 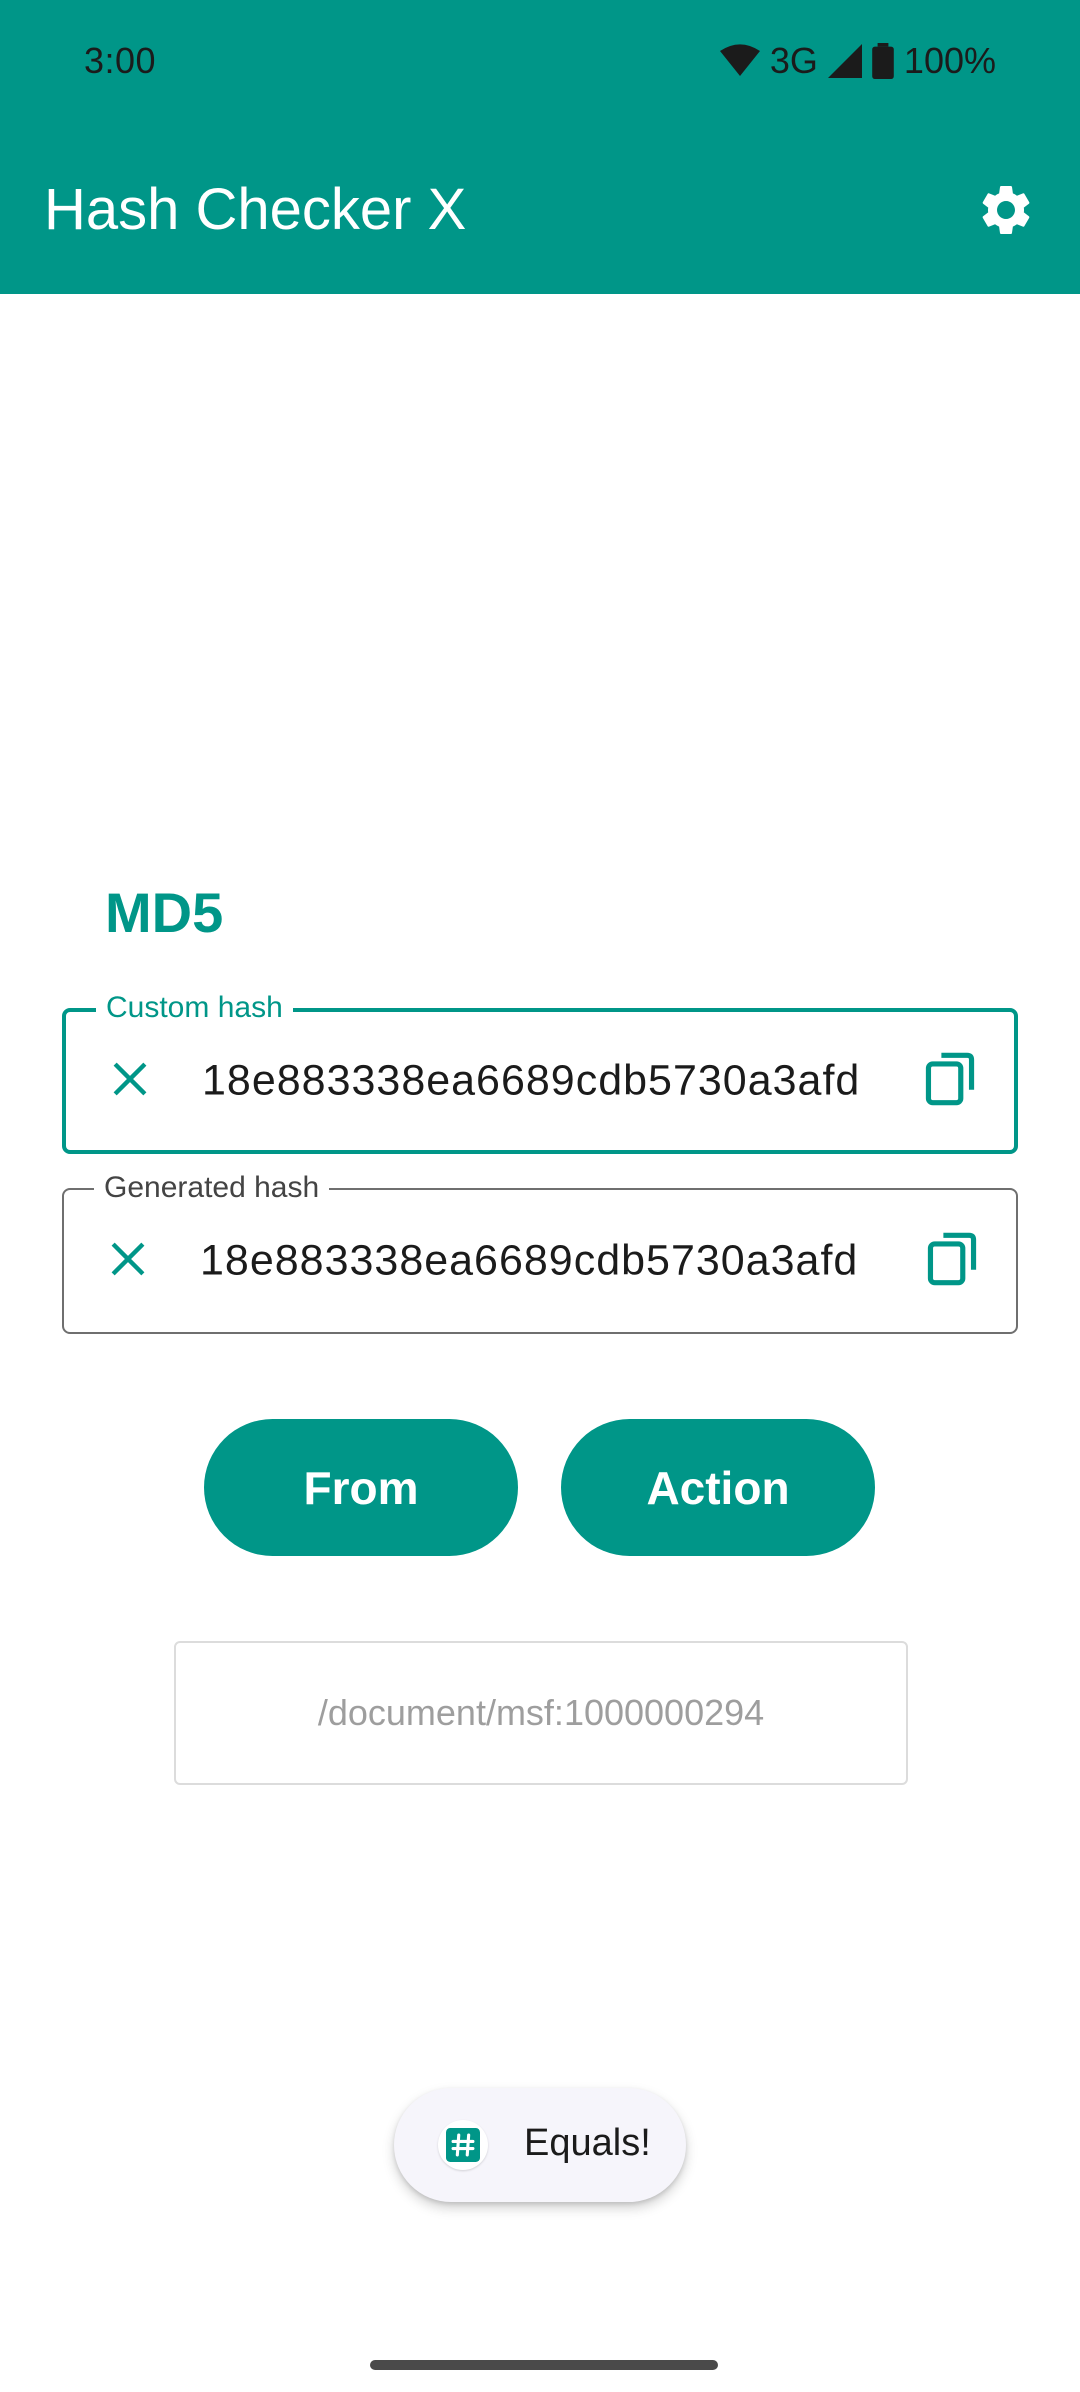 I want to click on wifi-icon, so click(x=739, y=61).